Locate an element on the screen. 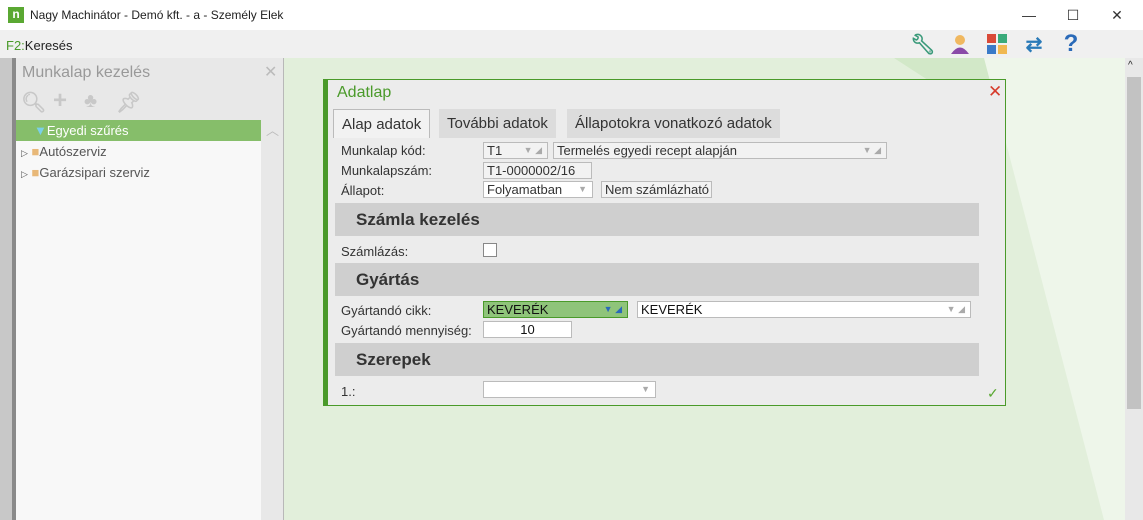 The image size is (1143, 520). help-icon: ? is located at coordinates (1071, 44).